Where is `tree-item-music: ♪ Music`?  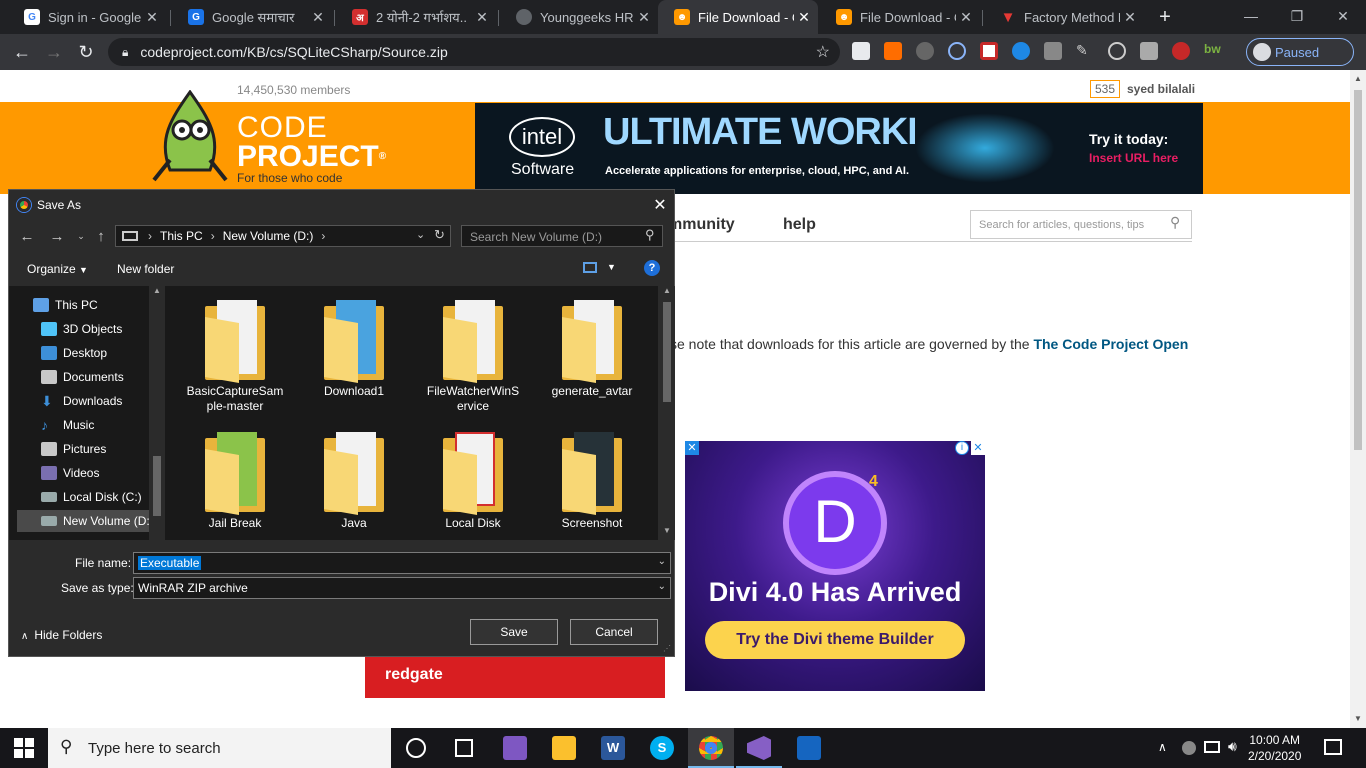
tree-item-music: ♪ Music is located at coordinates (67, 425).